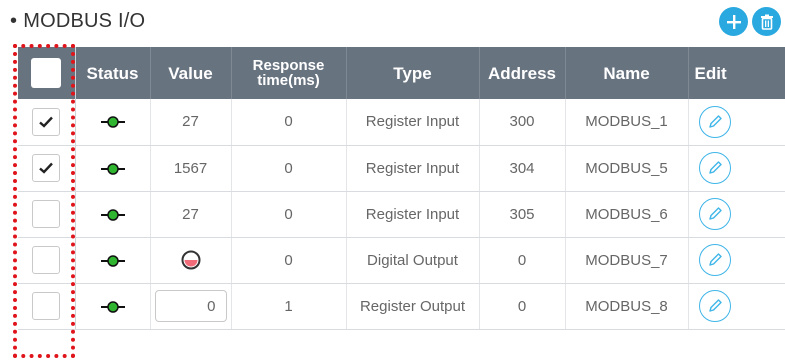 The image size is (785, 360). I want to click on type-cell: Digital Output, so click(413, 260).